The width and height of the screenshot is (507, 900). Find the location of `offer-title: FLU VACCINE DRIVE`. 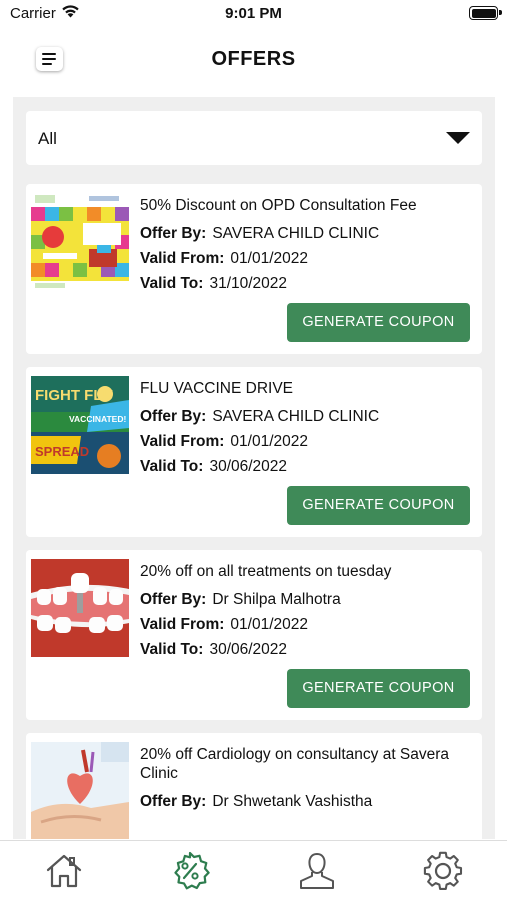

offer-title: FLU VACCINE DRIVE is located at coordinates (217, 388).